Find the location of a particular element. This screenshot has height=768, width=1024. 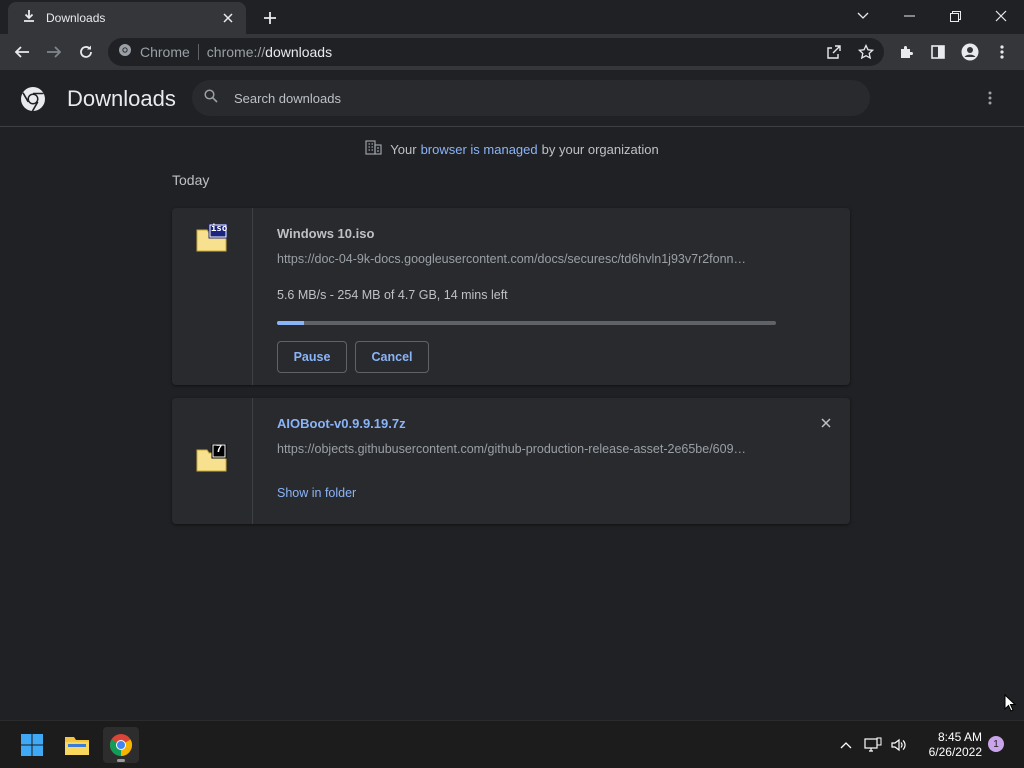

chrome-logo-icon is located at coordinates (33, 99).